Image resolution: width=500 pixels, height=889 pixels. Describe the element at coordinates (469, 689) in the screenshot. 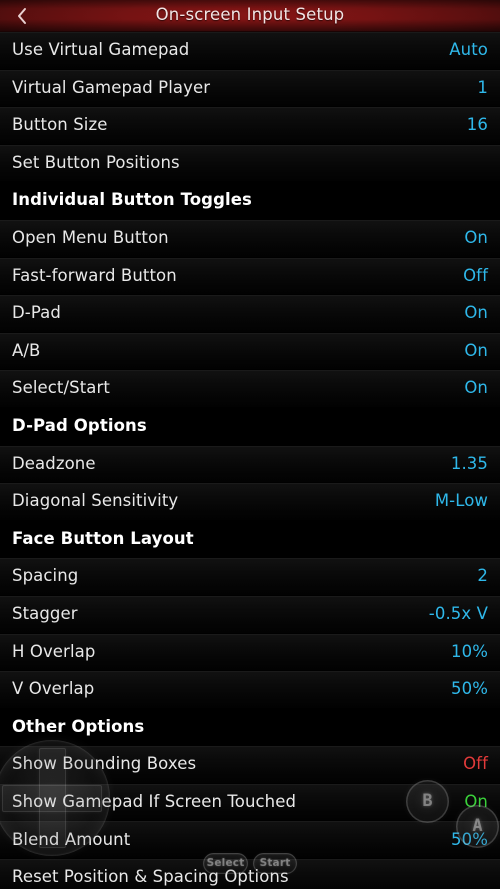

I see `settings-row-value: 50%` at that location.